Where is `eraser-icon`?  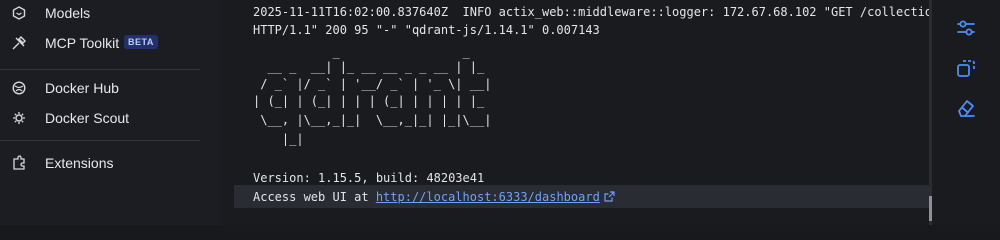
eraser-icon is located at coordinates (966, 110).